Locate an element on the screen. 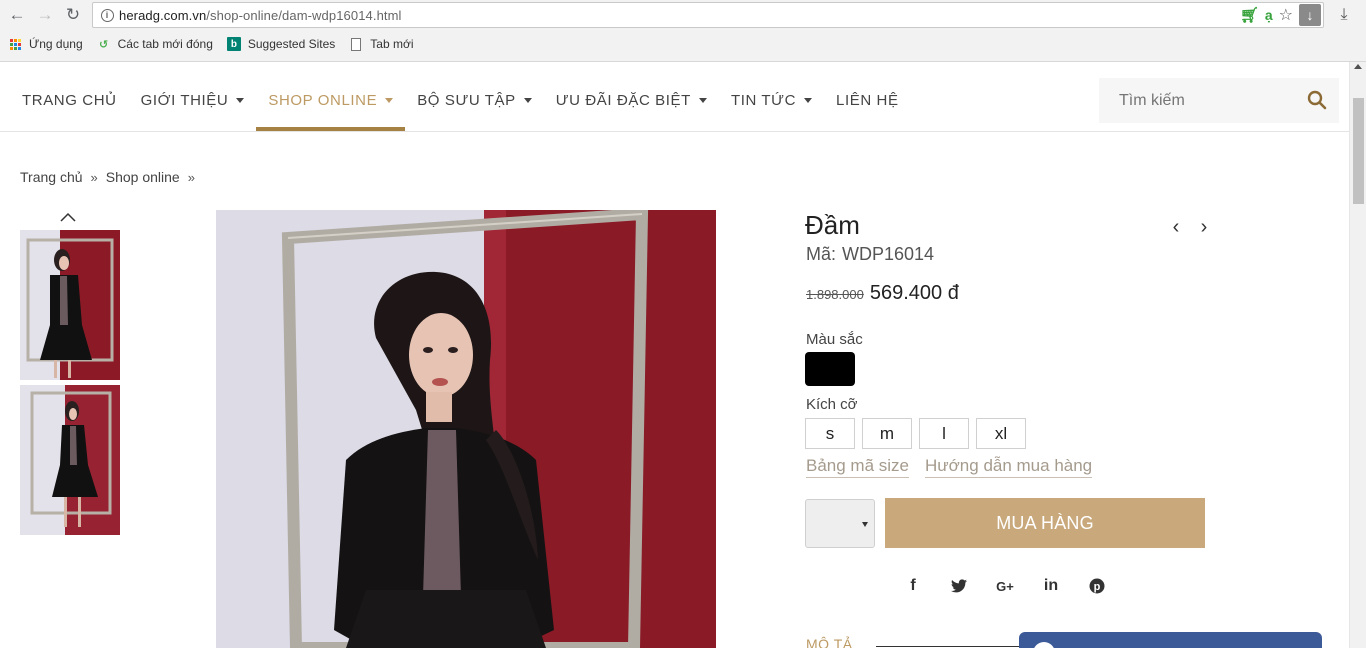 The width and height of the screenshot is (1366, 648). size-option-s: s is located at coordinates (830, 433).